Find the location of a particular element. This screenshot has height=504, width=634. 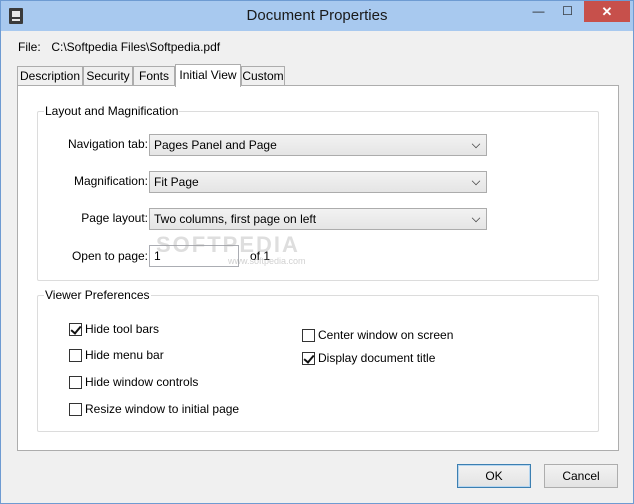

page-layout-value: Two columns, first page on left is located at coordinates (235, 219).